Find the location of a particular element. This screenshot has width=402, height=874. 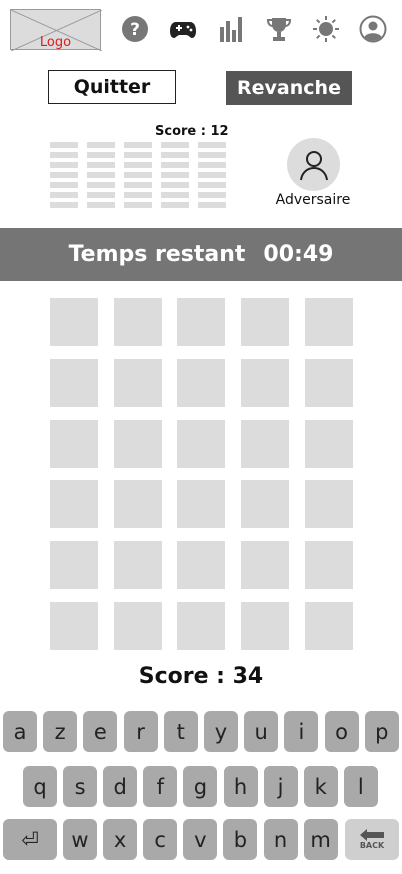

gamepad-icon is located at coordinates (183, 29).